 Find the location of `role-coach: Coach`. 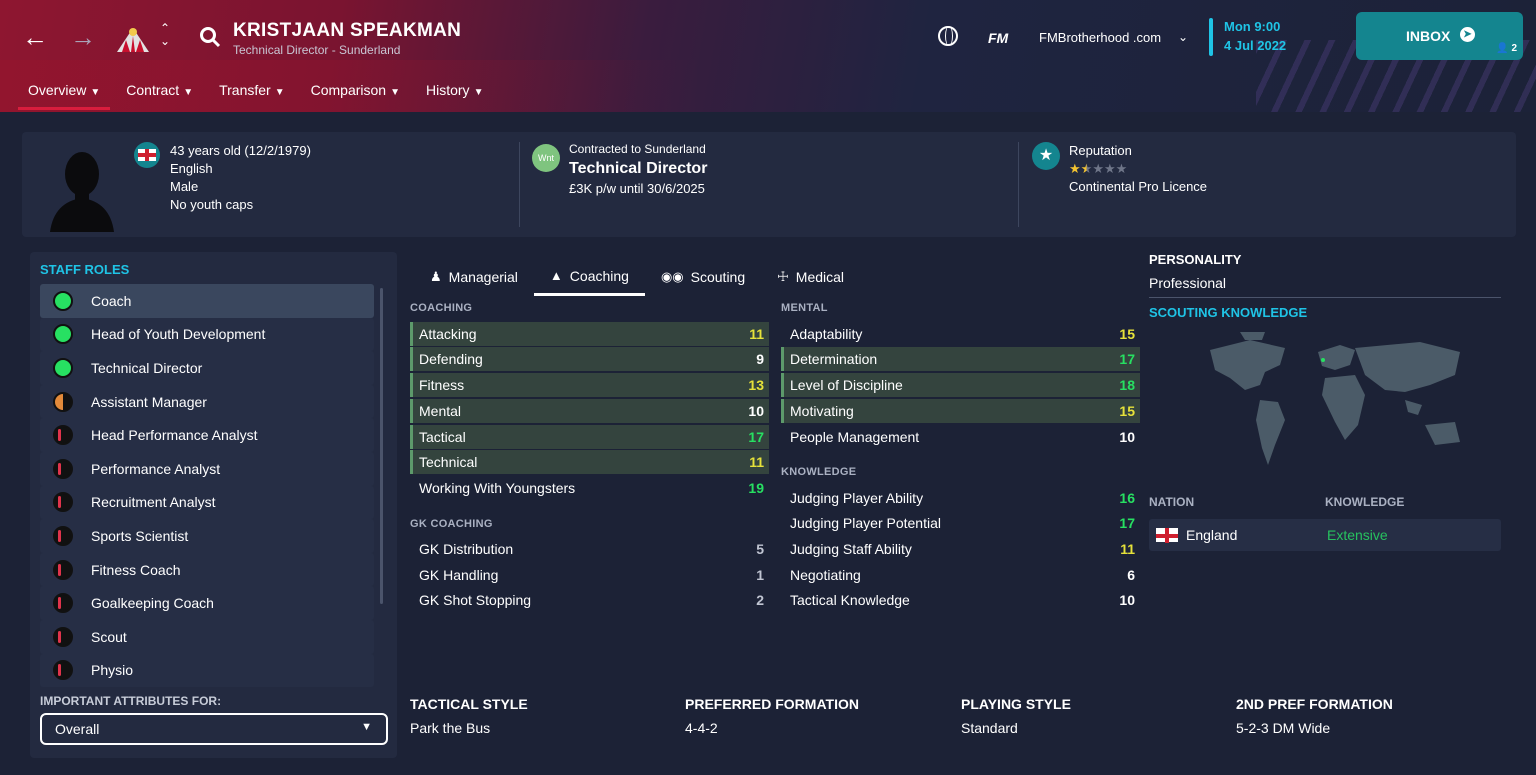

role-coach: Coach is located at coordinates (207, 301).